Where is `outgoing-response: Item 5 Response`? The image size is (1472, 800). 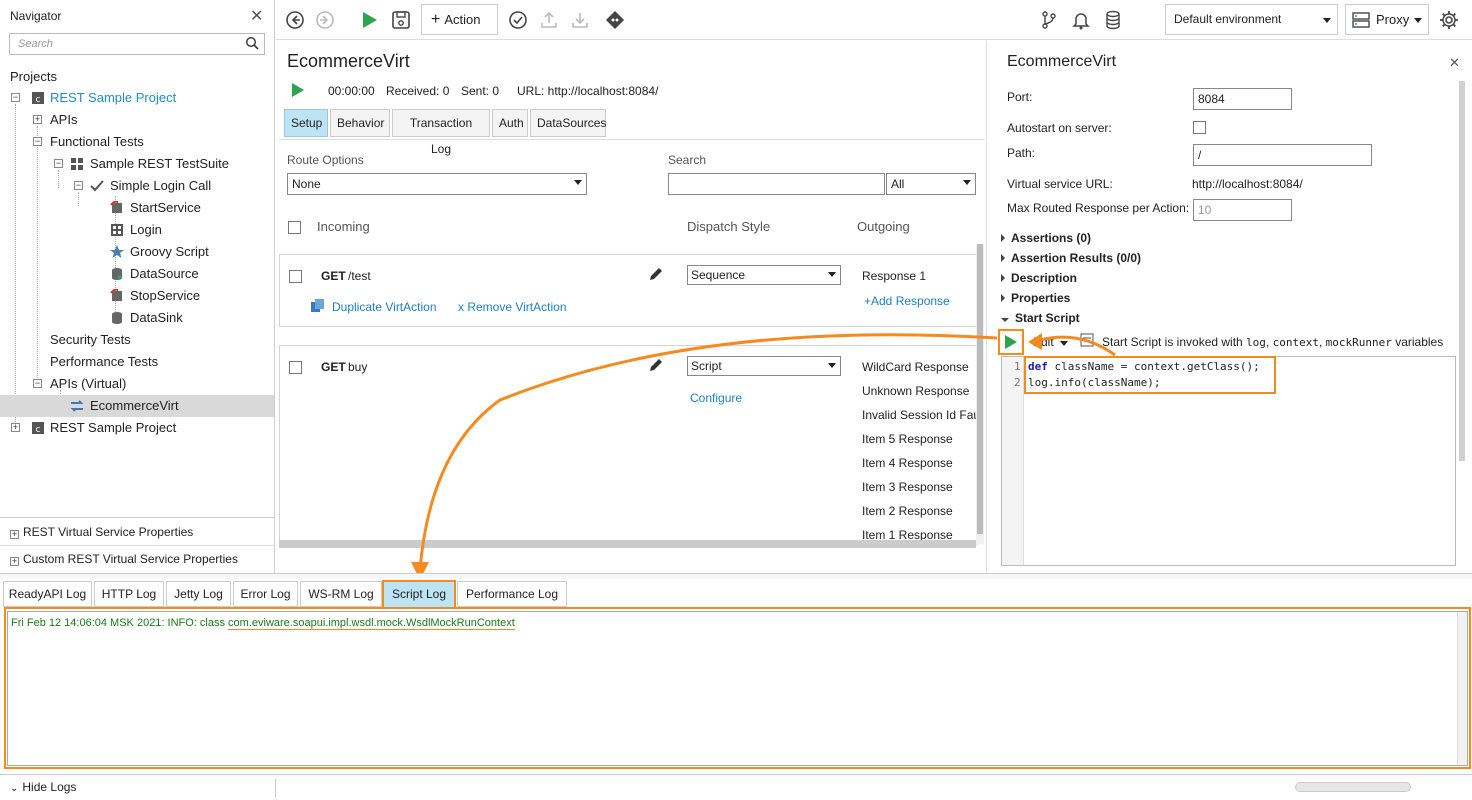 outgoing-response: Item 5 Response is located at coordinates (907, 439).